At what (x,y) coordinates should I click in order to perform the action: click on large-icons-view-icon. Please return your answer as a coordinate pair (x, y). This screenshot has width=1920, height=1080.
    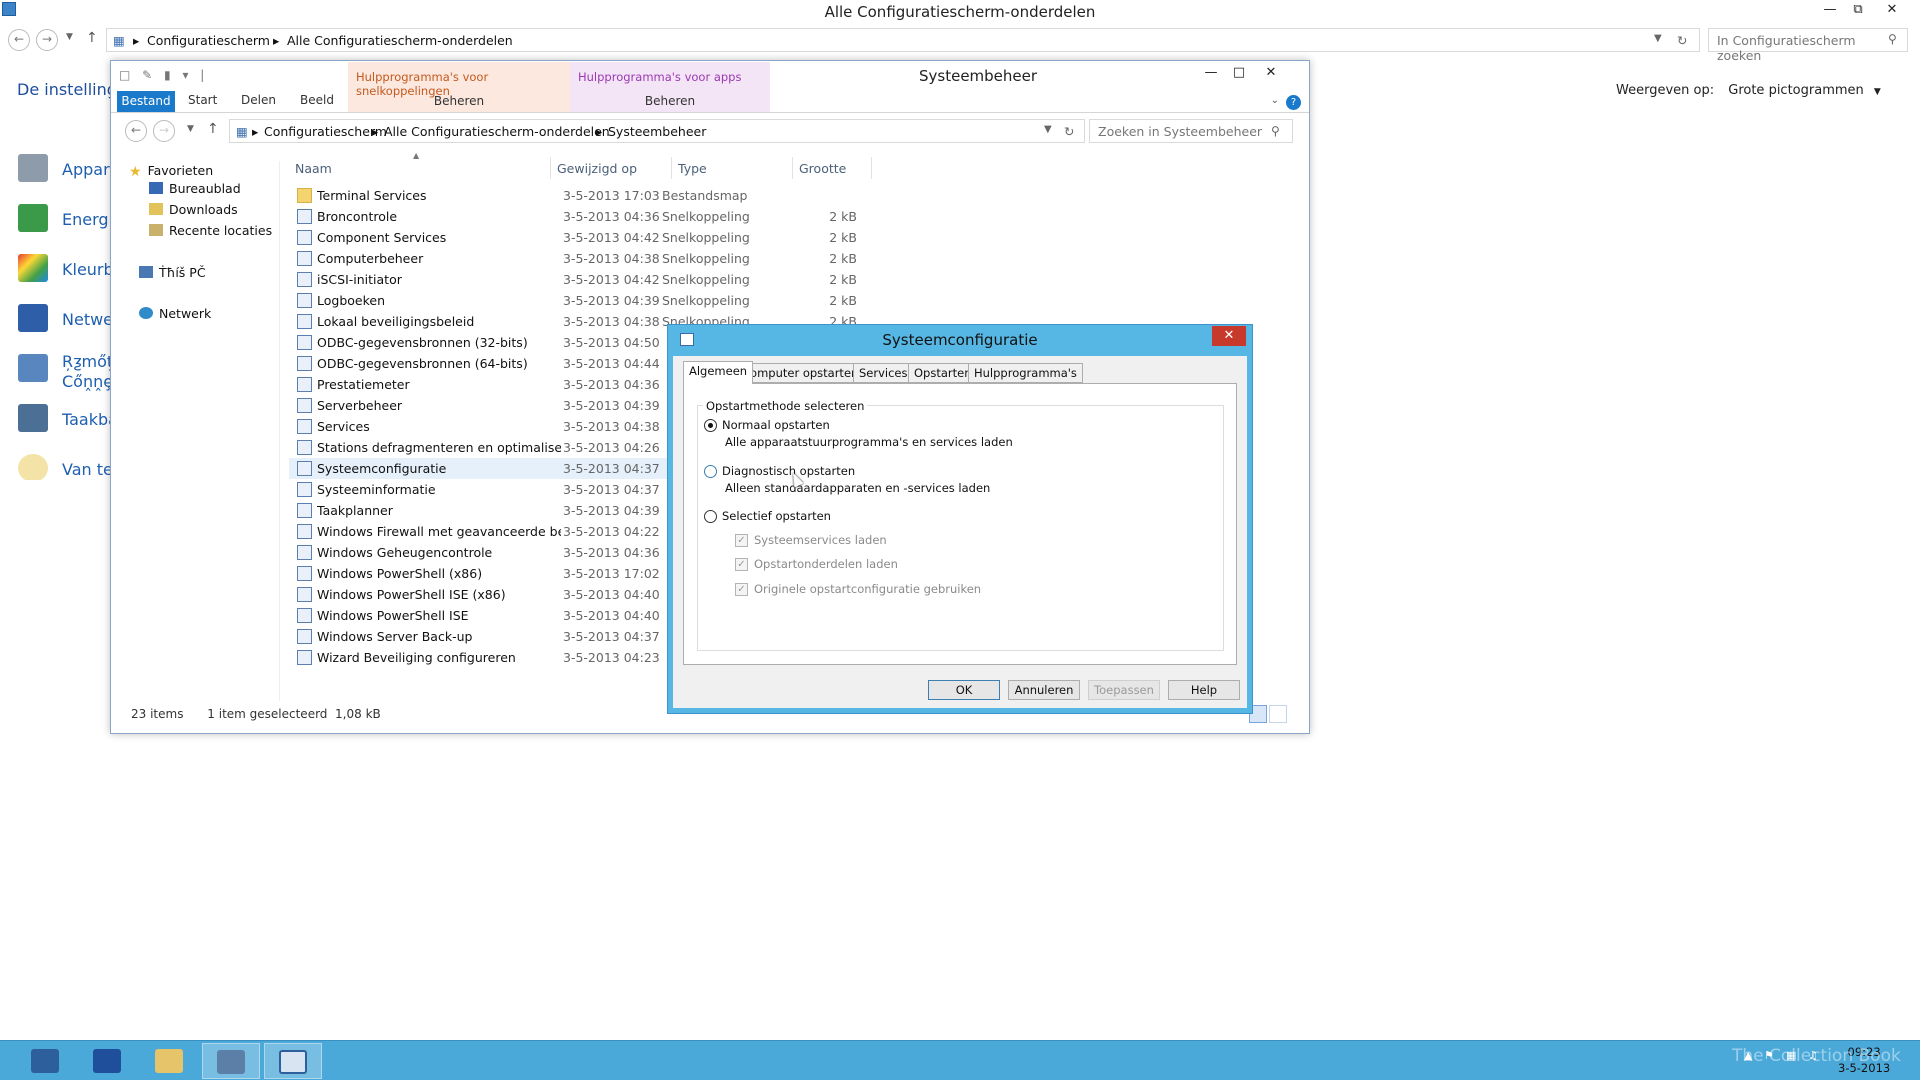
    Looking at the image, I should click on (1278, 714).